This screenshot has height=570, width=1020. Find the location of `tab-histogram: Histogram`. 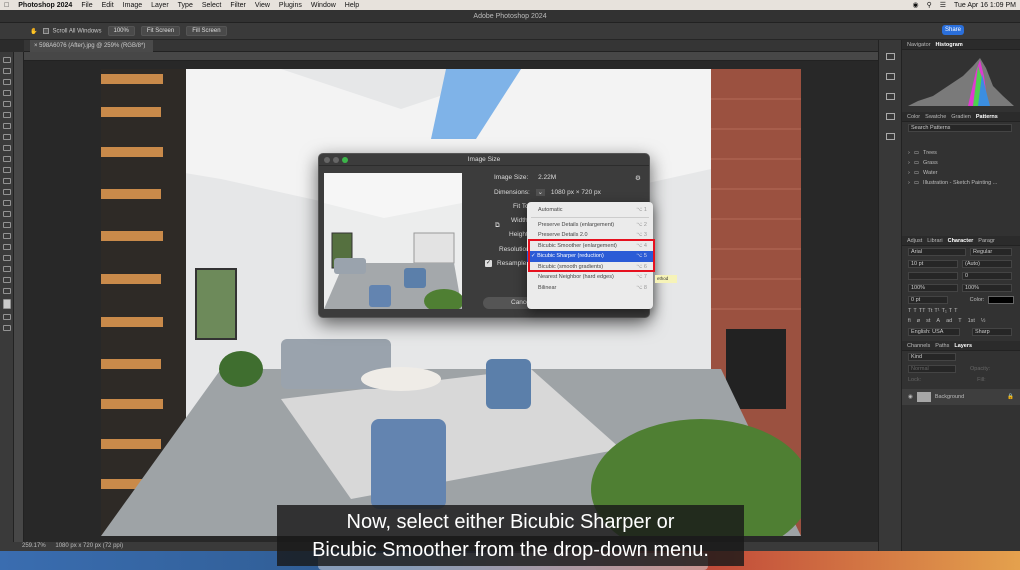

tab-histogram: Histogram is located at coordinates (949, 44).